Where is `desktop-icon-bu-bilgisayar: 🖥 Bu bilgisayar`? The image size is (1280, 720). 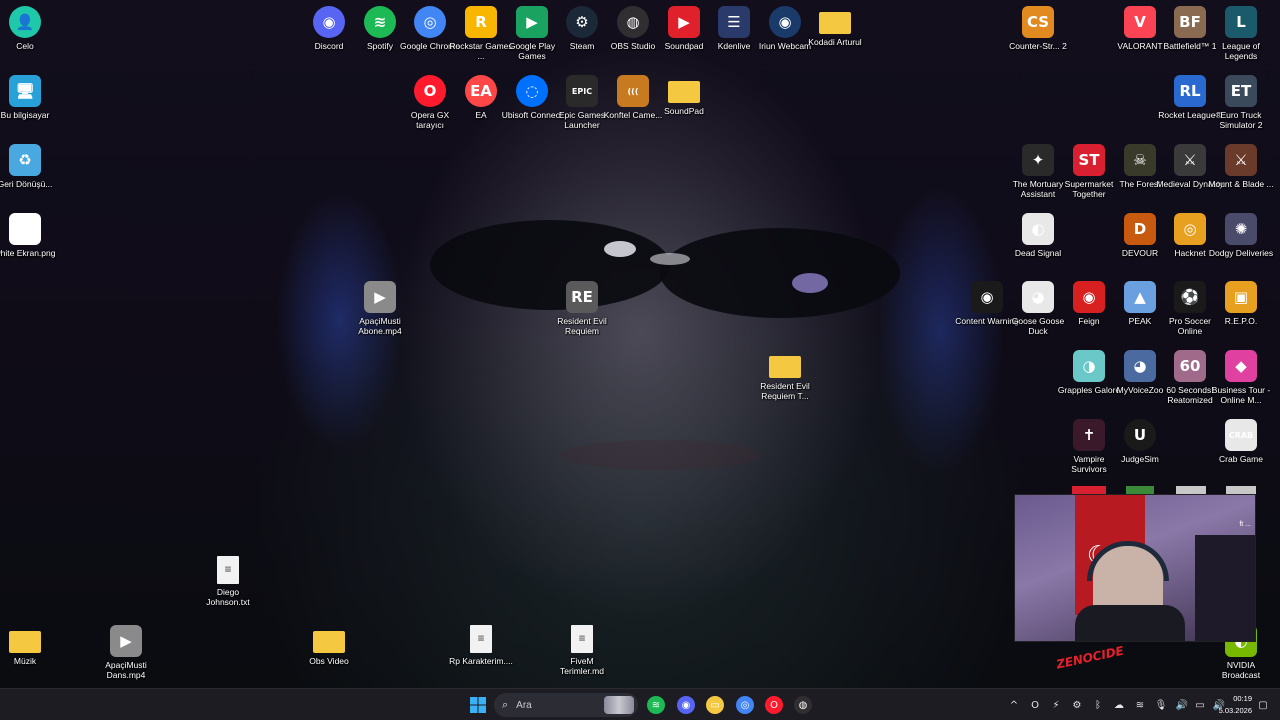 desktop-icon-bu-bilgisayar: 🖥 Bu bilgisayar is located at coordinates (30, 95).